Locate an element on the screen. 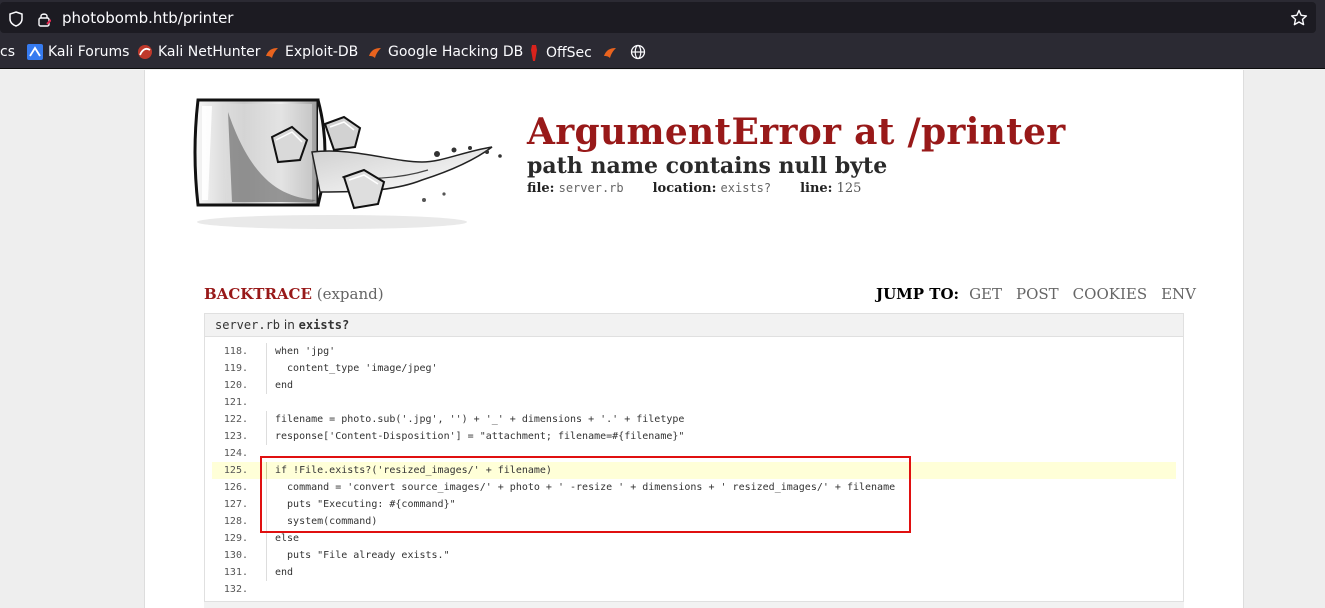 The image size is (1325, 608). frame-method: exists? is located at coordinates (324, 325).